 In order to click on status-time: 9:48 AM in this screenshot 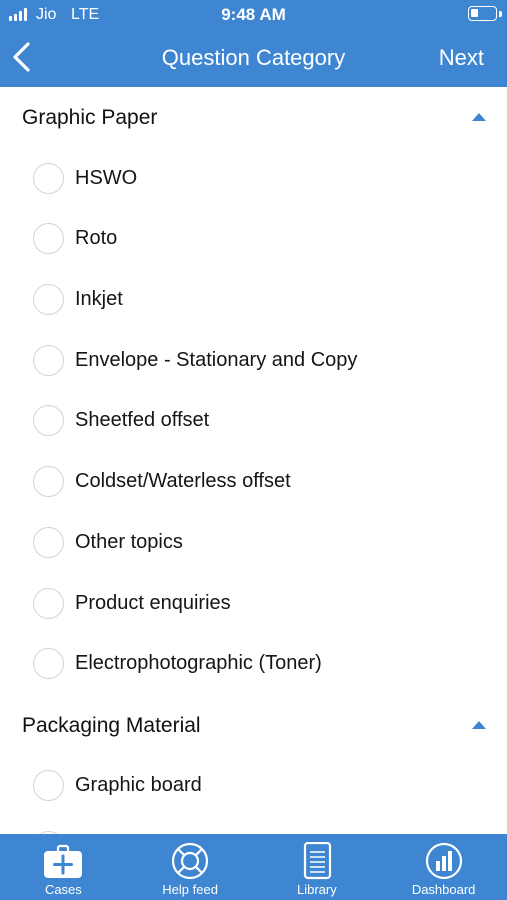, I will do `click(253, 14)`.